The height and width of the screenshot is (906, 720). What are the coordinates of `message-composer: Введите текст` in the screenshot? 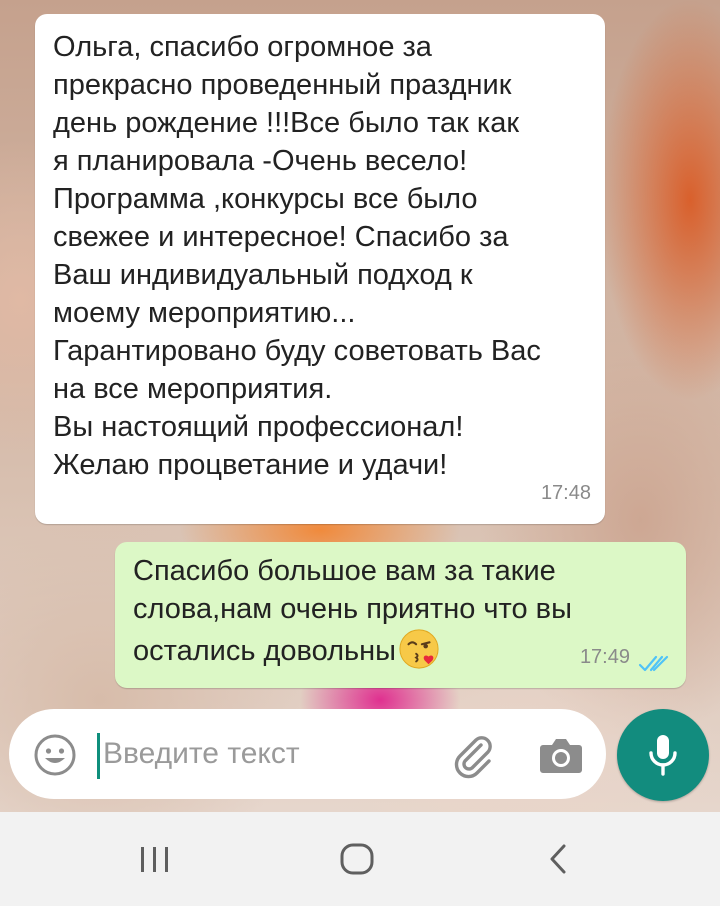 It's located at (307, 754).